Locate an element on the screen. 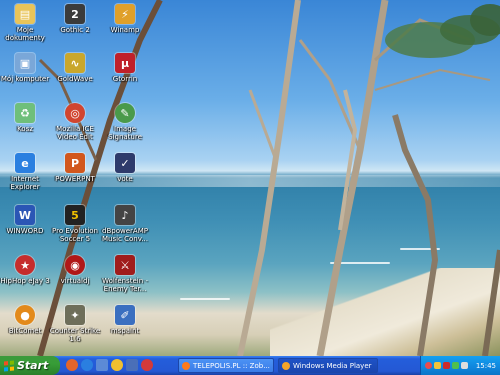 The height and width of the screenshot is (375, 500). video-edit-icon: ◎ is located at coordinates (75, 113).